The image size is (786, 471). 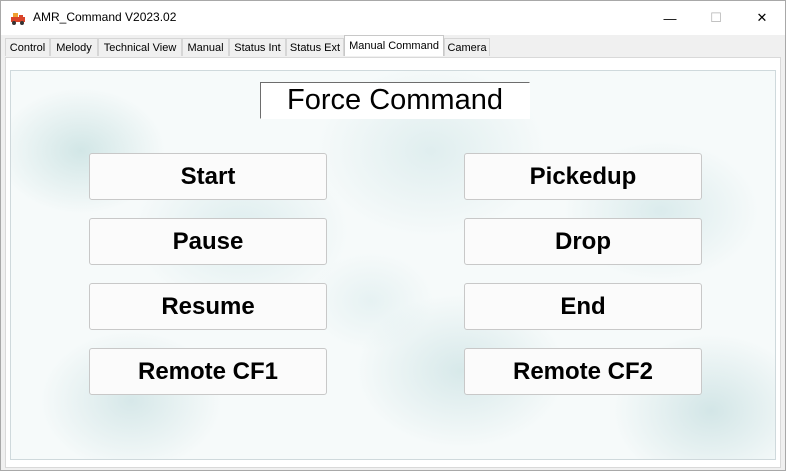 I want to click on pause-button: Pause, so click(x=208, y=241).